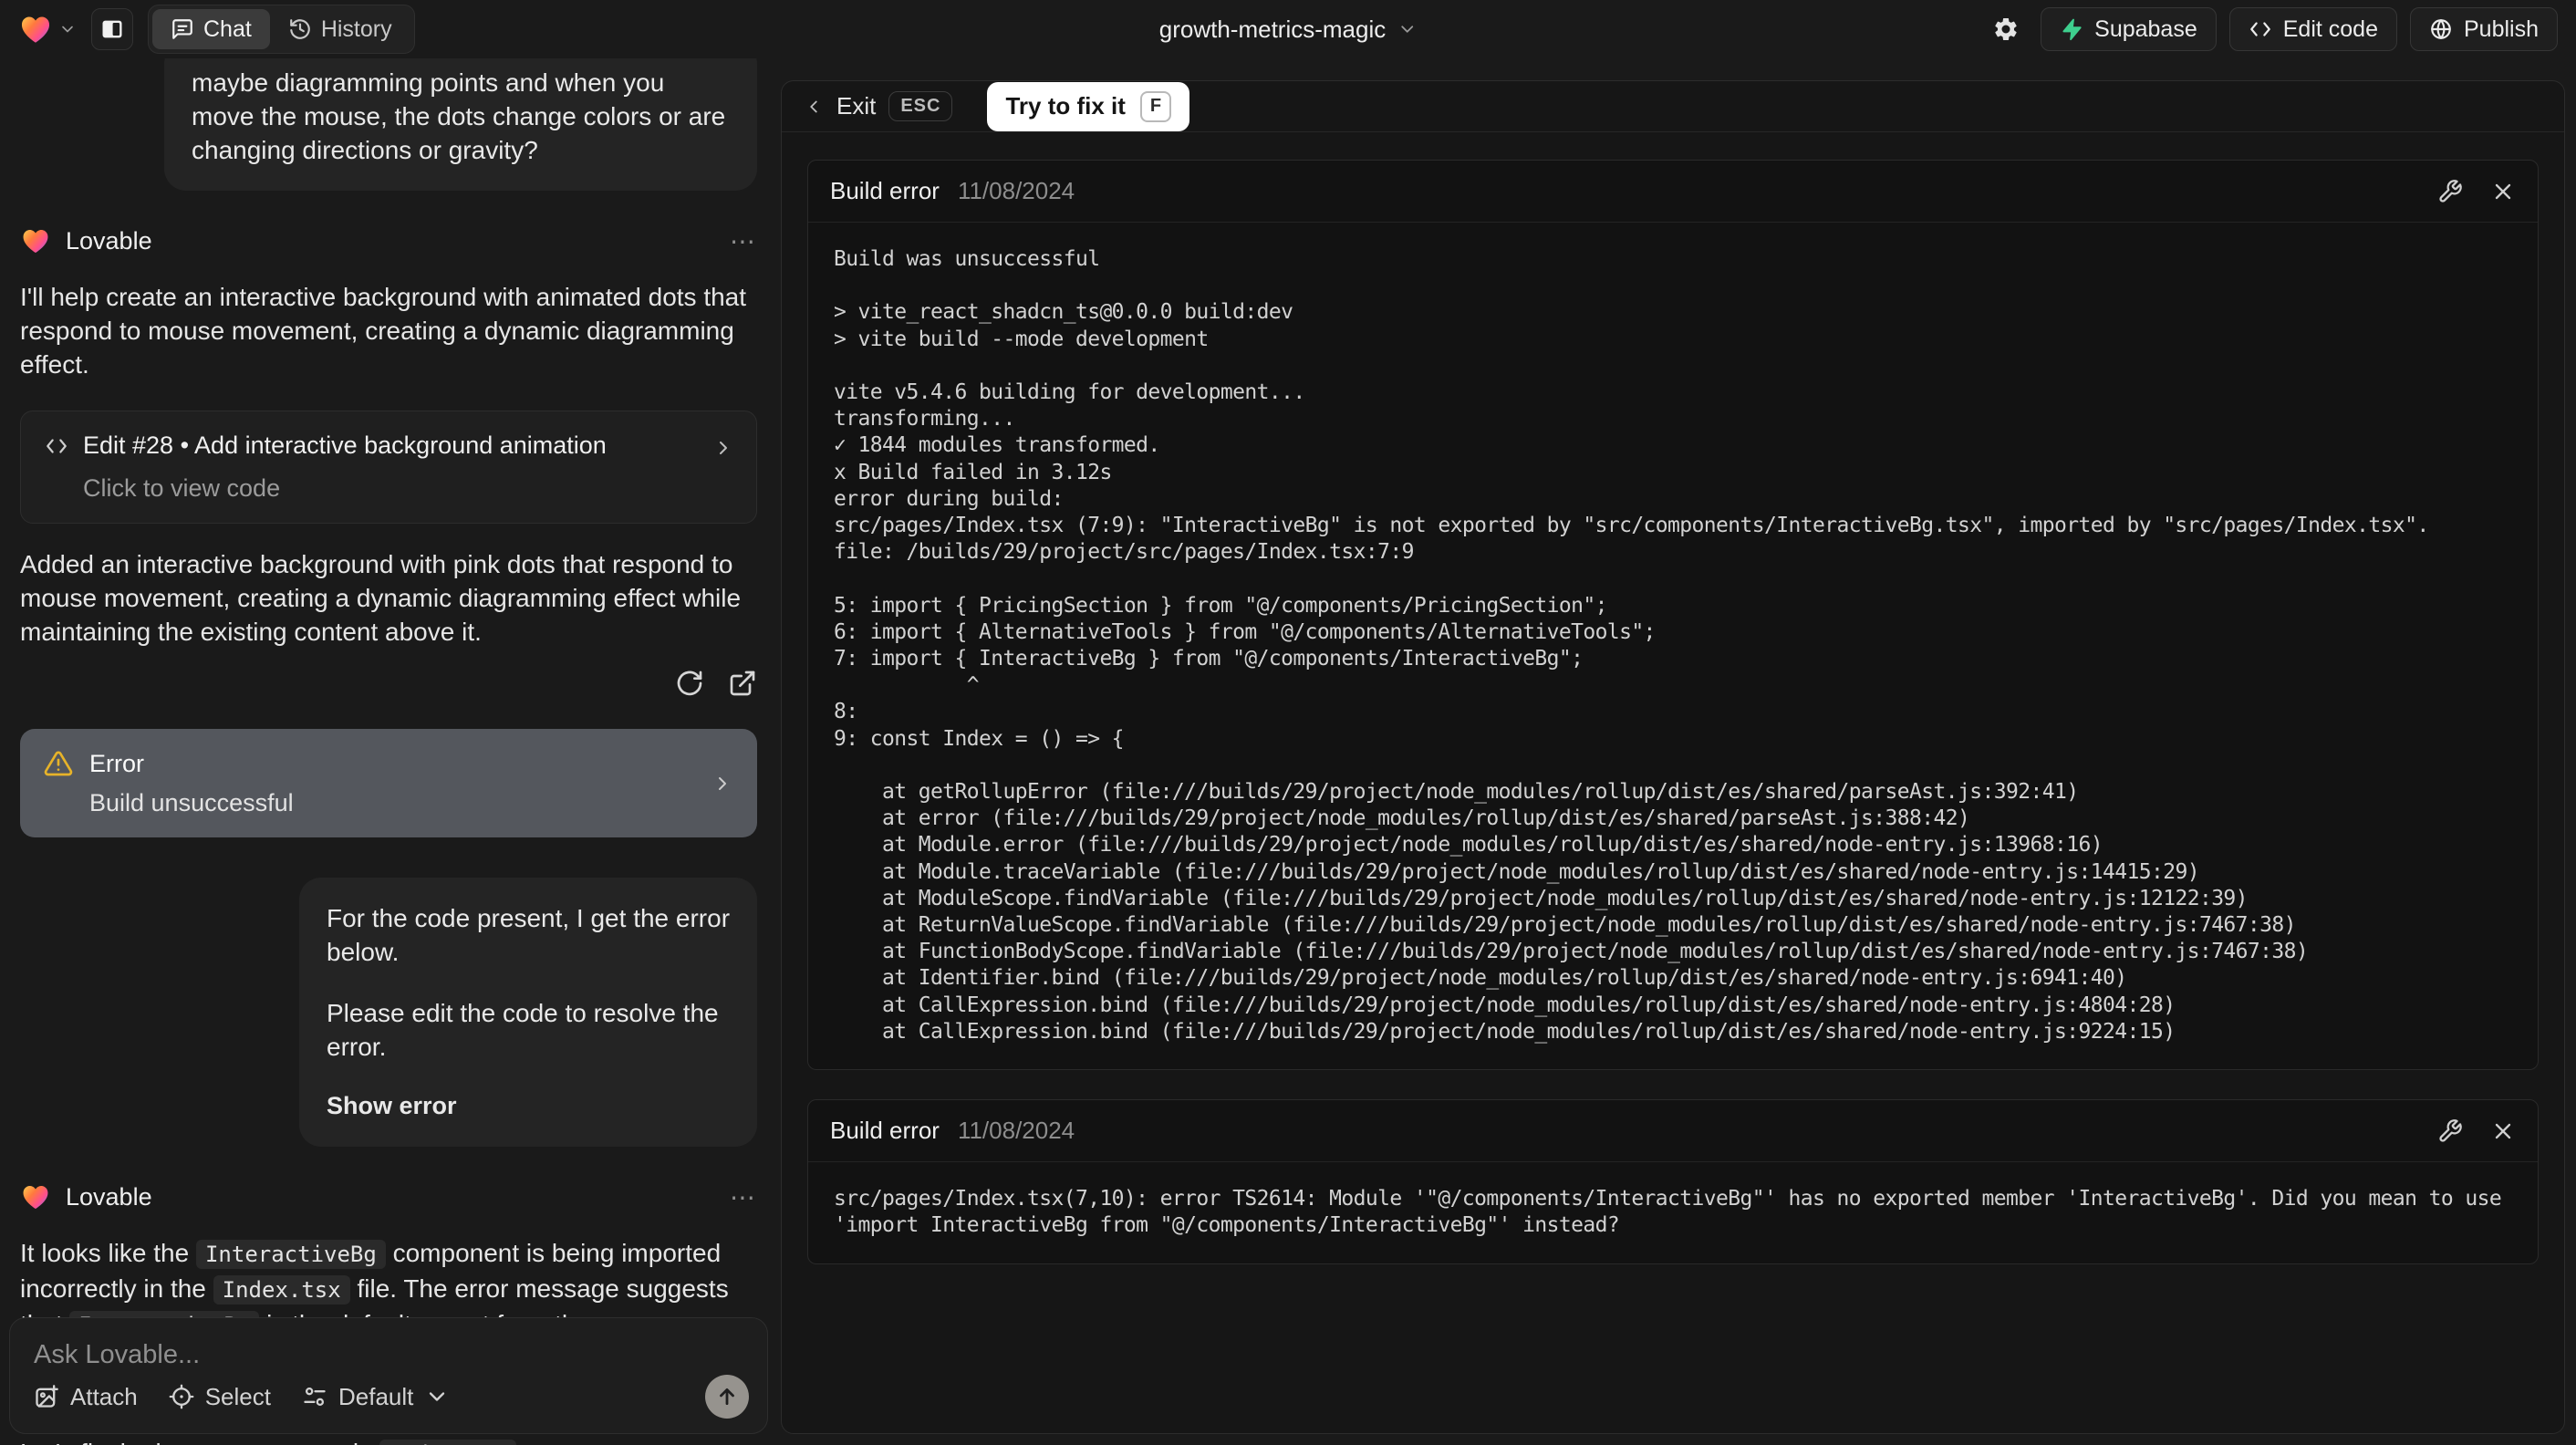  Describe the element at coordinates (237, 1396) in the screenshot. I see `select-label: Select` at that location.